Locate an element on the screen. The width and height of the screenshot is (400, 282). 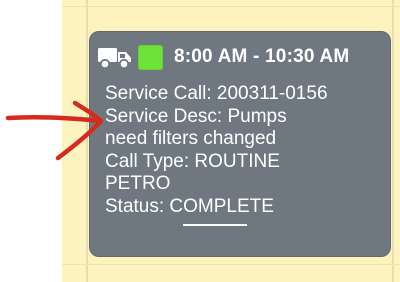
service-call-number: Service Call: 200311-0156 is located at coordinates (216, 93).